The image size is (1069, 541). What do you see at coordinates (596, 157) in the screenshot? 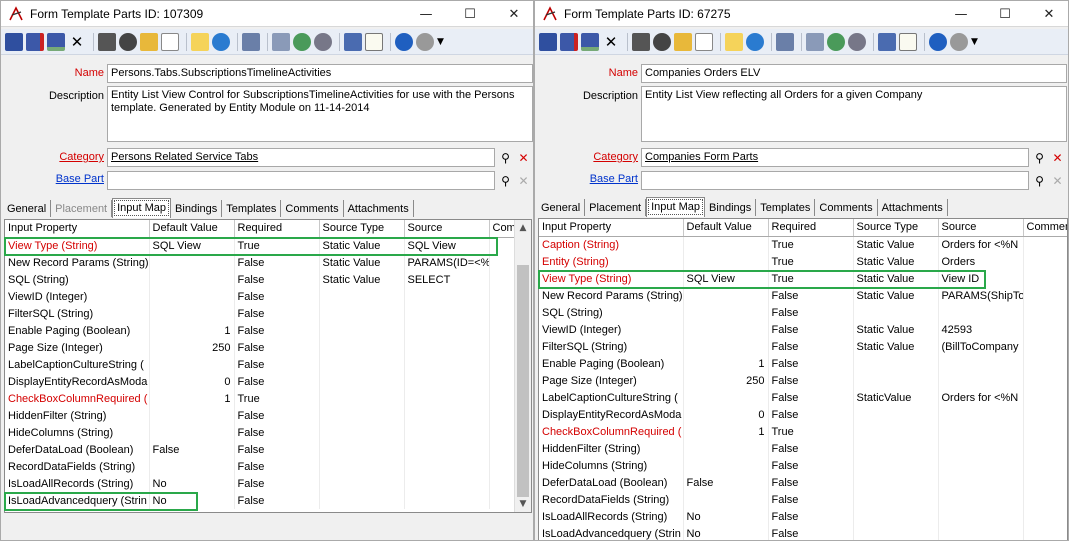
I see `category-link: Category` at bounding box center [596, 157].